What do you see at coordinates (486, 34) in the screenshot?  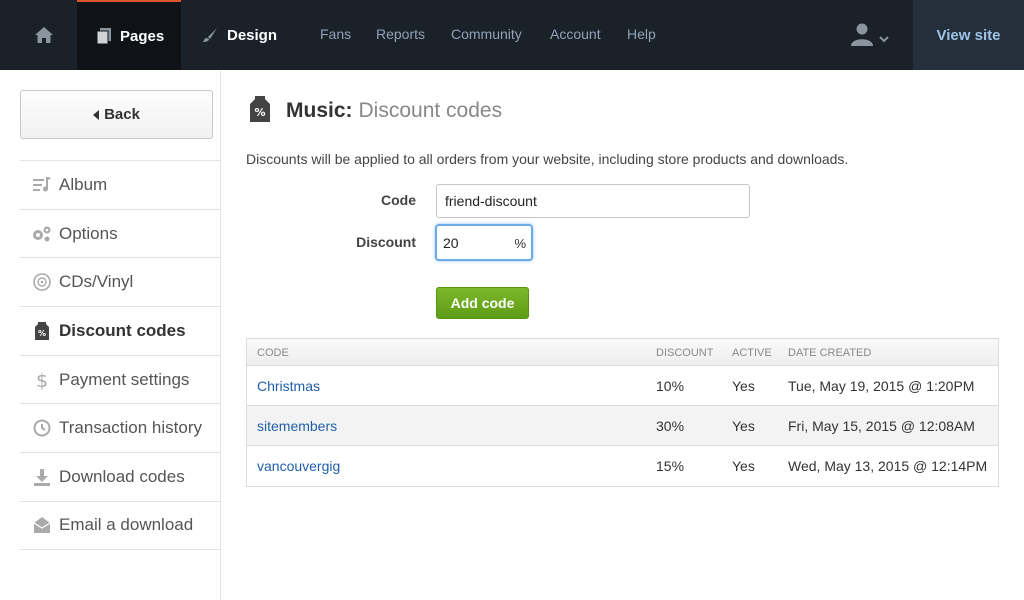 I see `nav-link-community: Community` at bounding box center [486, 34].